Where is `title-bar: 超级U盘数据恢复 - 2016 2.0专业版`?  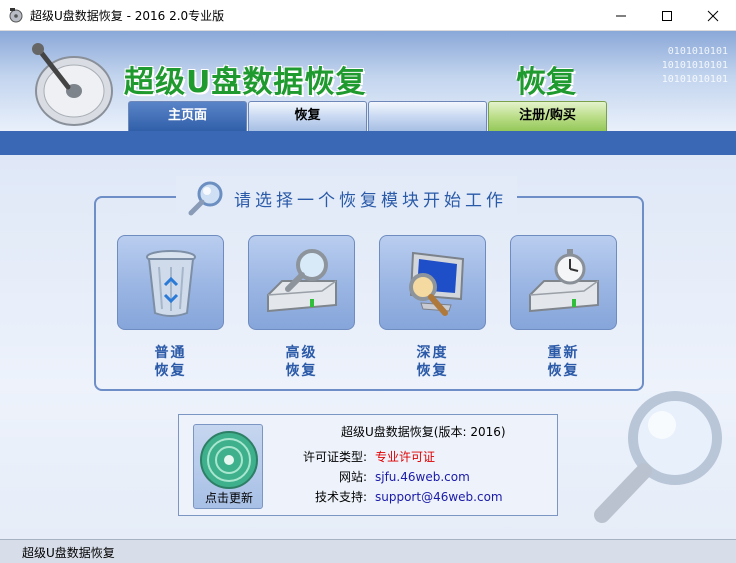 title-bar: 超级U盘数据恢复 - 2016 2.0专业版 is located at coordinates (368, 15).